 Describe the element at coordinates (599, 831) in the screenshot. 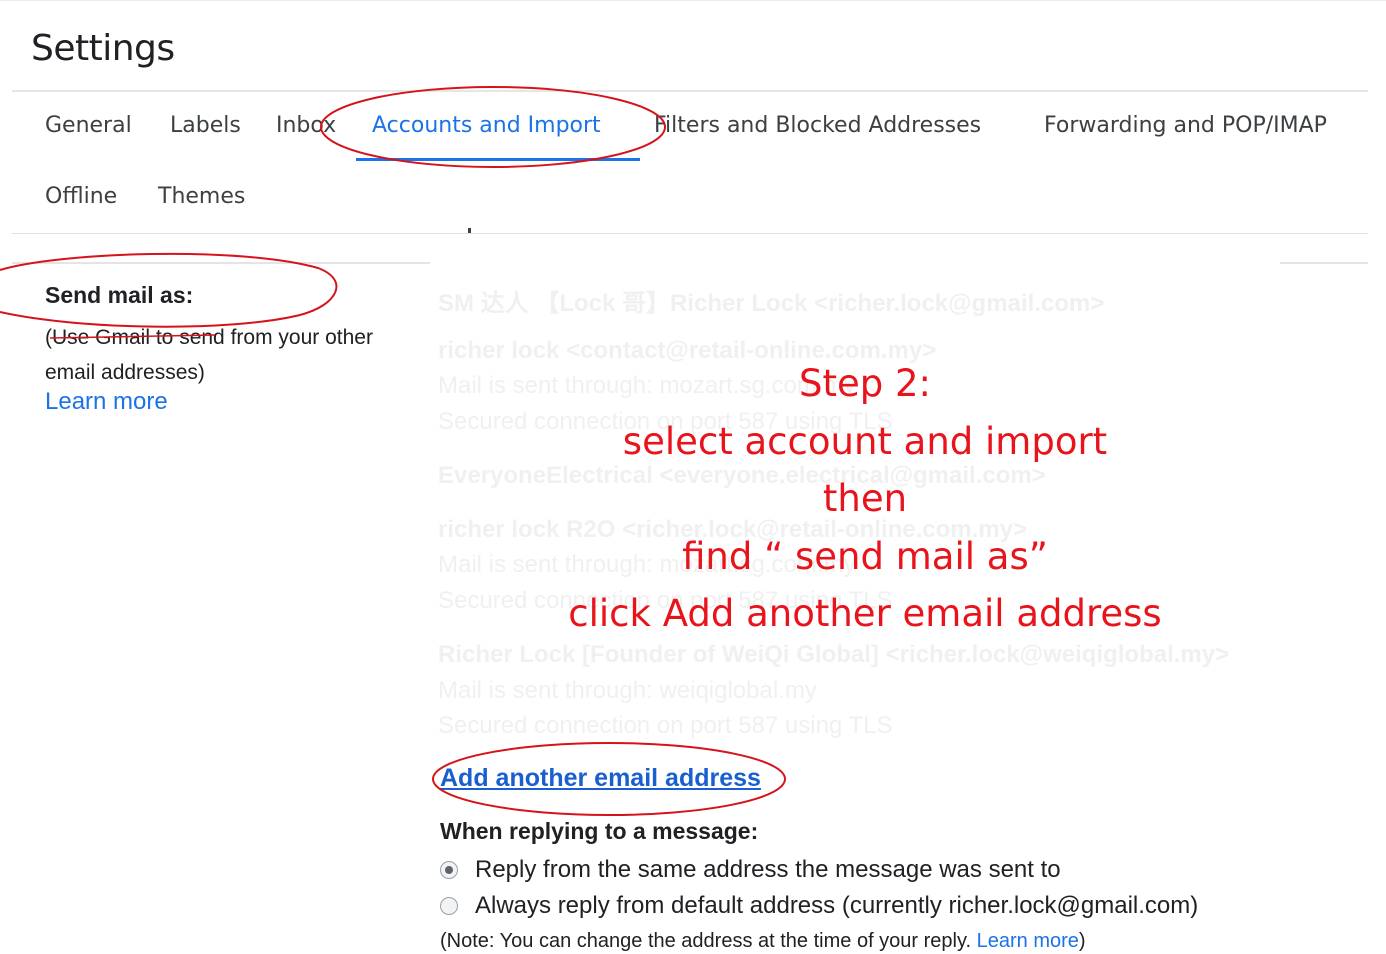

I see `reply-heading: When replying to a message:` at that location.